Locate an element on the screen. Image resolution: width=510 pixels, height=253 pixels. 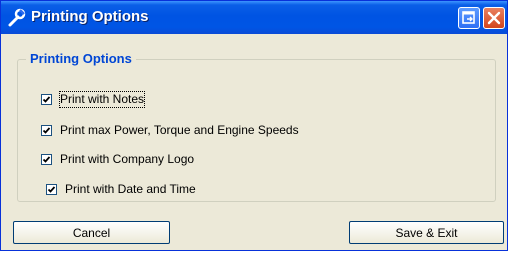
group-title: Printing Options is located at coordinates (81, 58).